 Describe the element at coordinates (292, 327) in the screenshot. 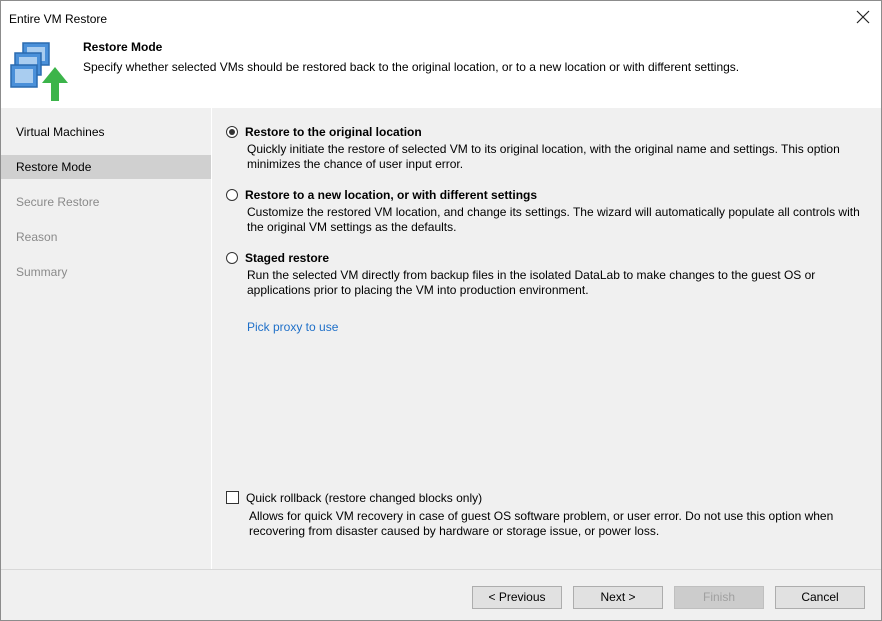

I see `pick-proxy-link: Pick proxy to use` at that location.